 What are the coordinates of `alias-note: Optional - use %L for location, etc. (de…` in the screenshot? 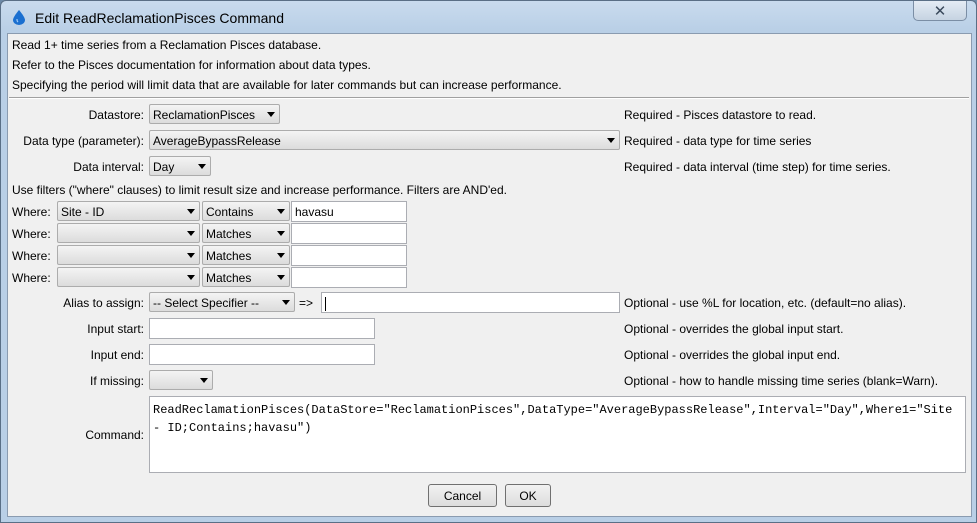 It's located at (765, 303).